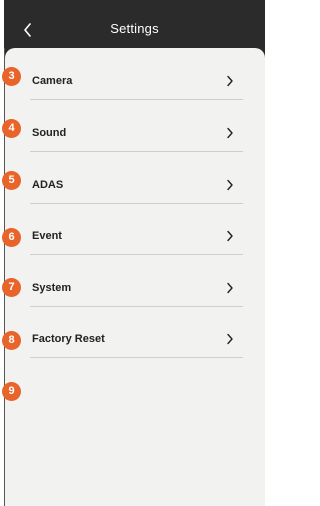 The height and width of the screenshot is (506, 320). Describe the element at coordinates (11, 287) in the screenshot. I see `step-badge: 7` at that location.